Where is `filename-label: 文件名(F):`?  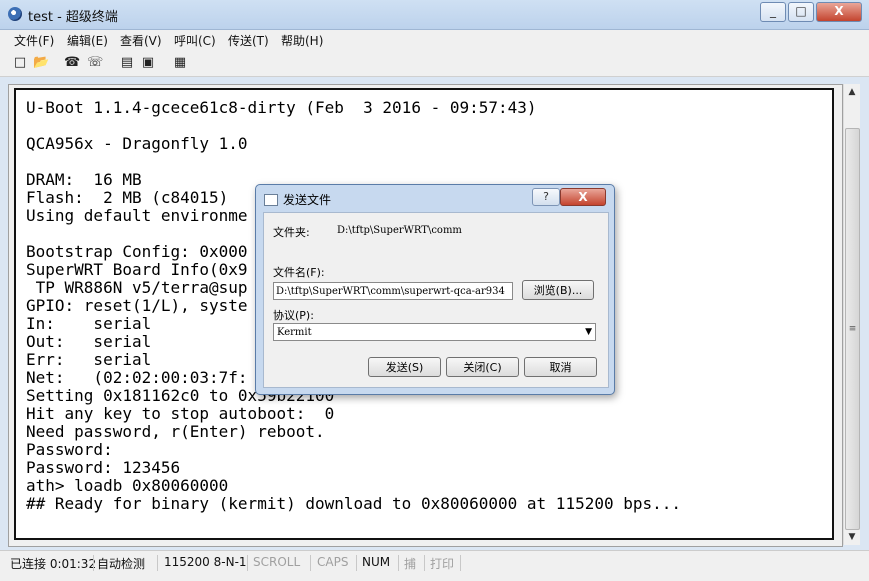
filename-label: 文件名(F): is located at coordinates (299, 272).